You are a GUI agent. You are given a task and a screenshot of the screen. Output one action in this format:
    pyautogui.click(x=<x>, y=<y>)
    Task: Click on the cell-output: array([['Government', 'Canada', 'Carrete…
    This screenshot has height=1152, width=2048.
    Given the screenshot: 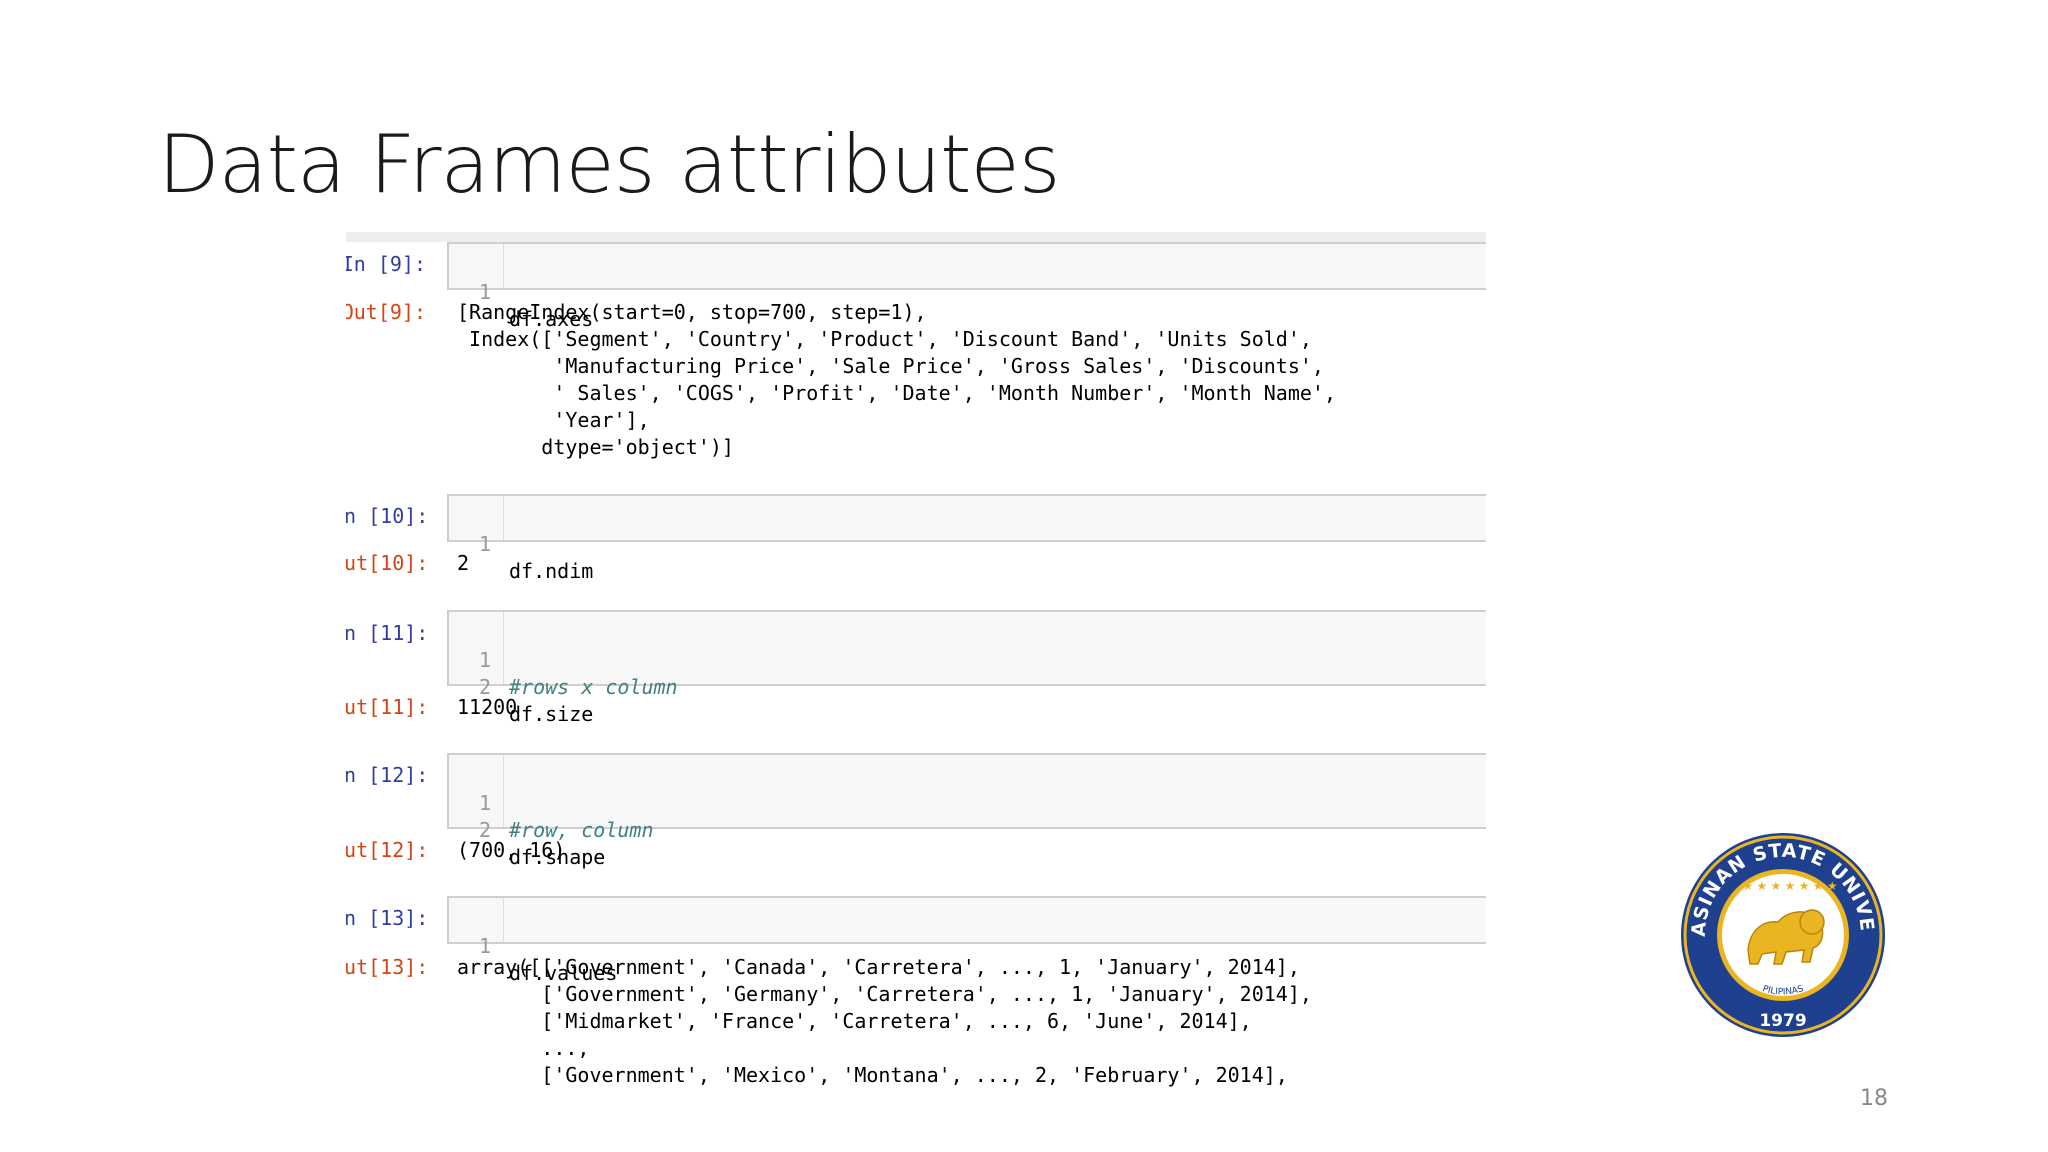 What is the action you would take?
    pyautogui.click(x=884, y=1021)
    